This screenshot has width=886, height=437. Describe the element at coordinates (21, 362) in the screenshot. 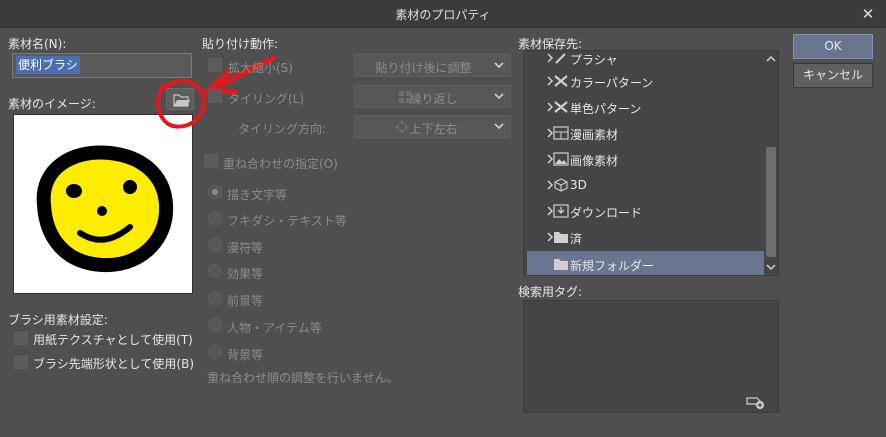

I see `tip-shape-checkbox` at that location.